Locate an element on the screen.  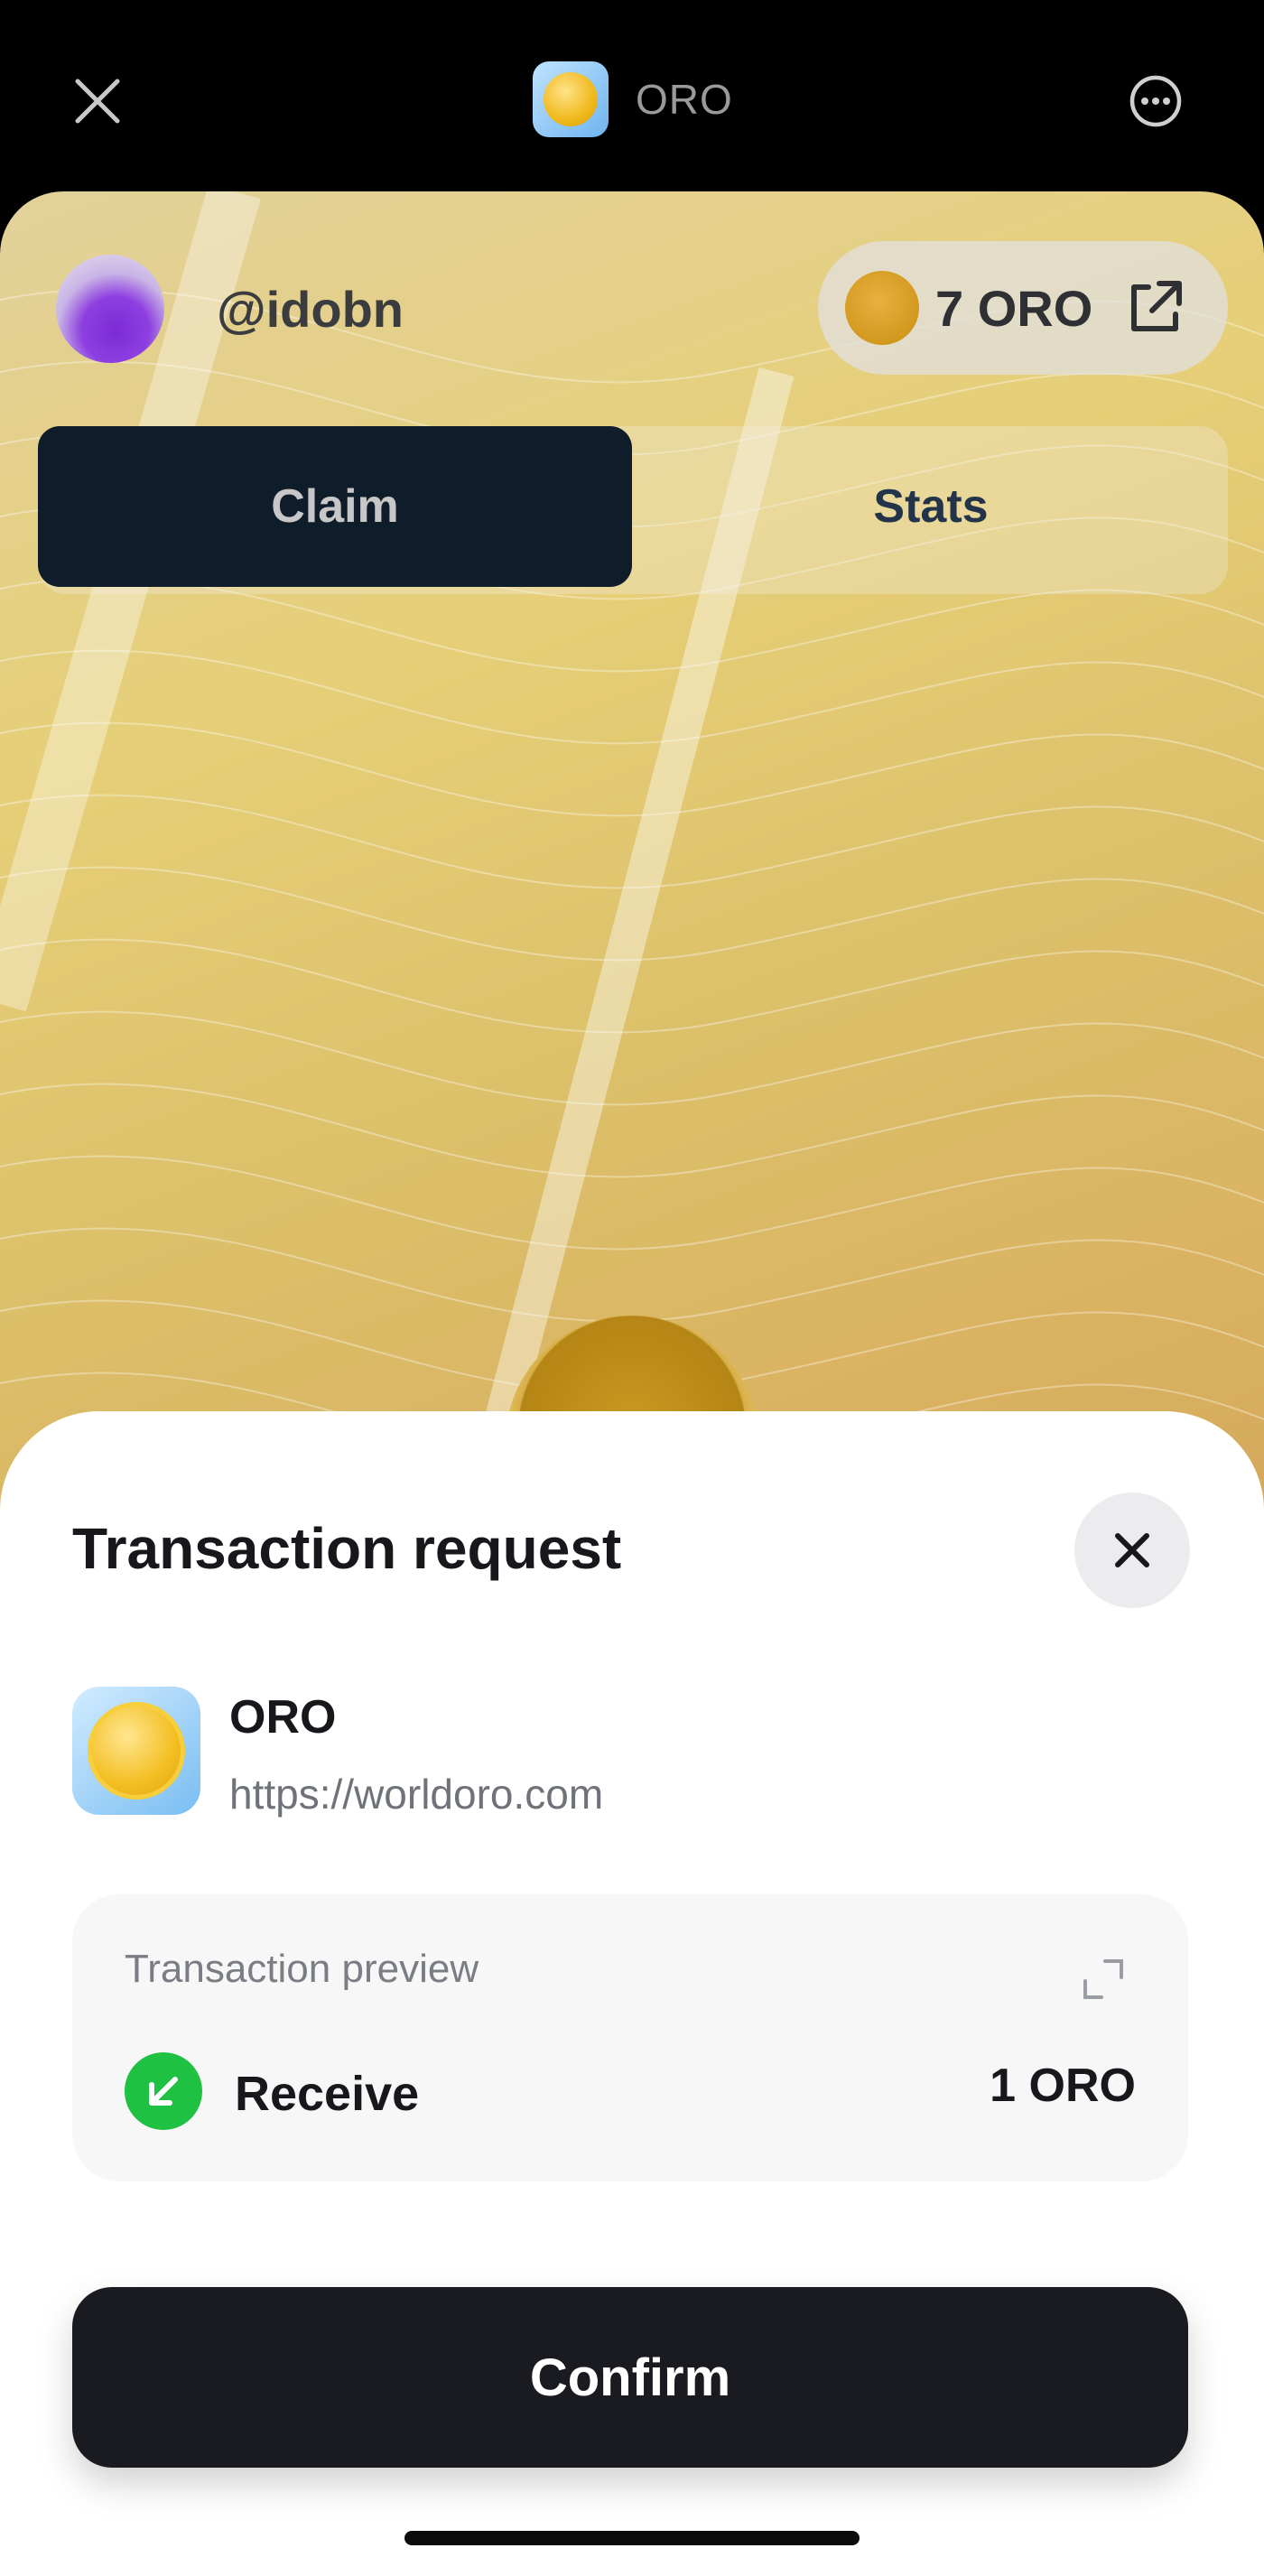
requesting-app-url: https://worldoro.com is located at coordinates (416, 1794).